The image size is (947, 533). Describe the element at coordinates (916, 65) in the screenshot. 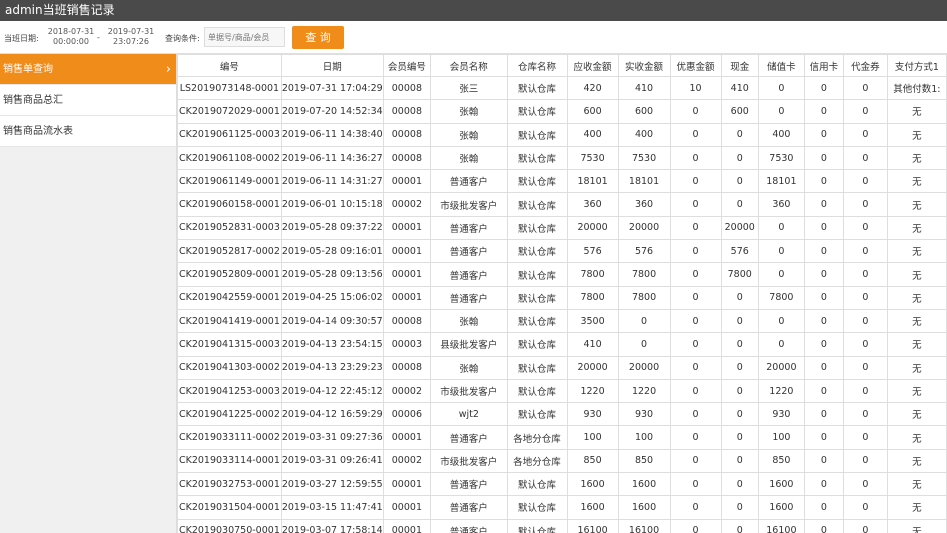

I see `column-header: 支付方式1` at that location.